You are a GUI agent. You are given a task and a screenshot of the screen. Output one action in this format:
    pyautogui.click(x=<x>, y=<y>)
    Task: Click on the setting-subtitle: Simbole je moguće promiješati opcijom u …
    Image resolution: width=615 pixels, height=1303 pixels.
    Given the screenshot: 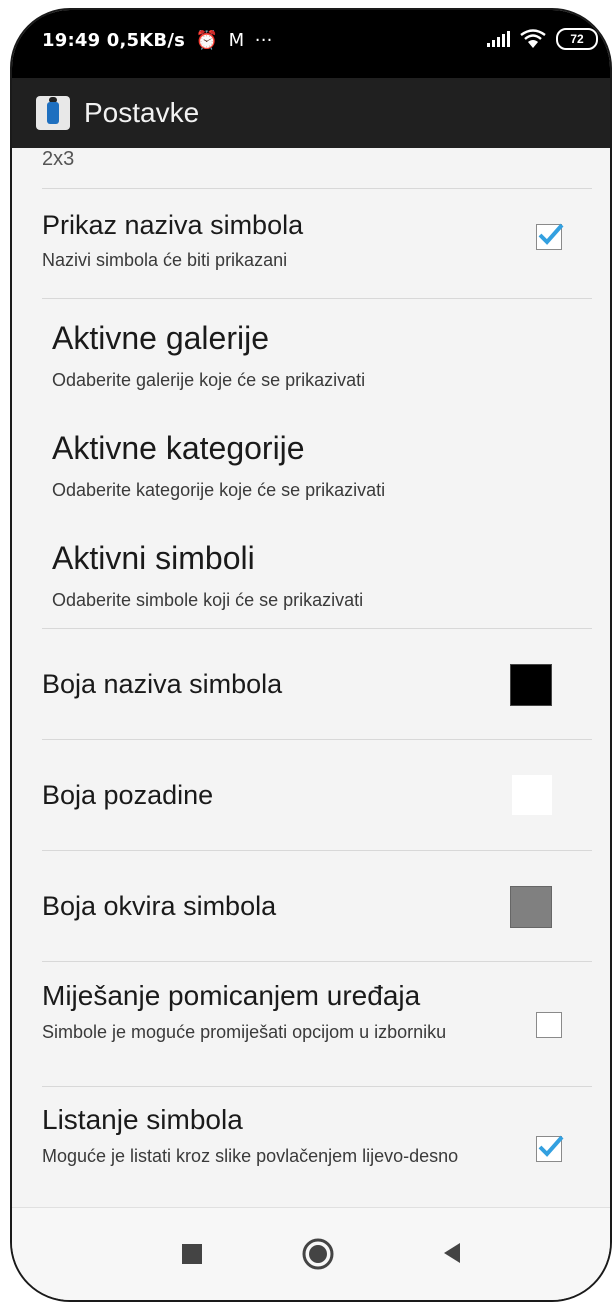 What is the action you would take?
    pyautogui.click(x=244, y=1032)
    